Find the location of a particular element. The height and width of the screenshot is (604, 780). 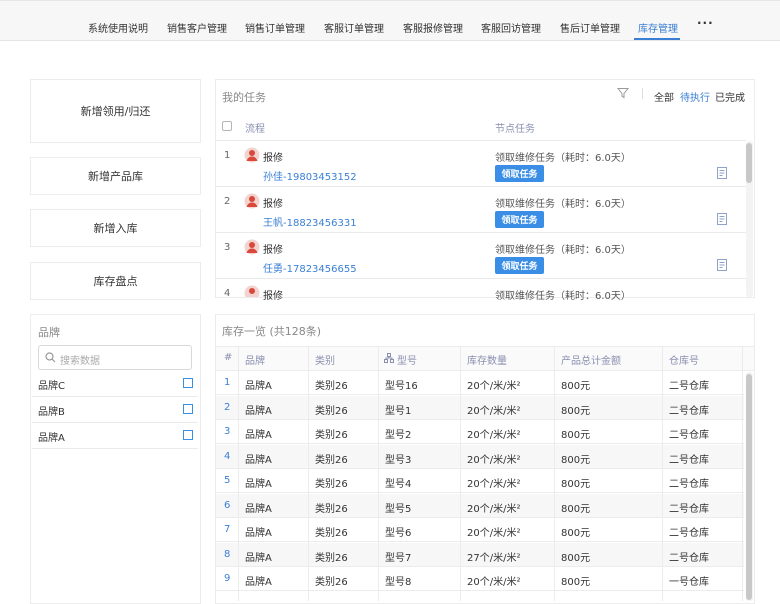

brand-search-input: 搜索数据 is located at coordinates (115, 357).